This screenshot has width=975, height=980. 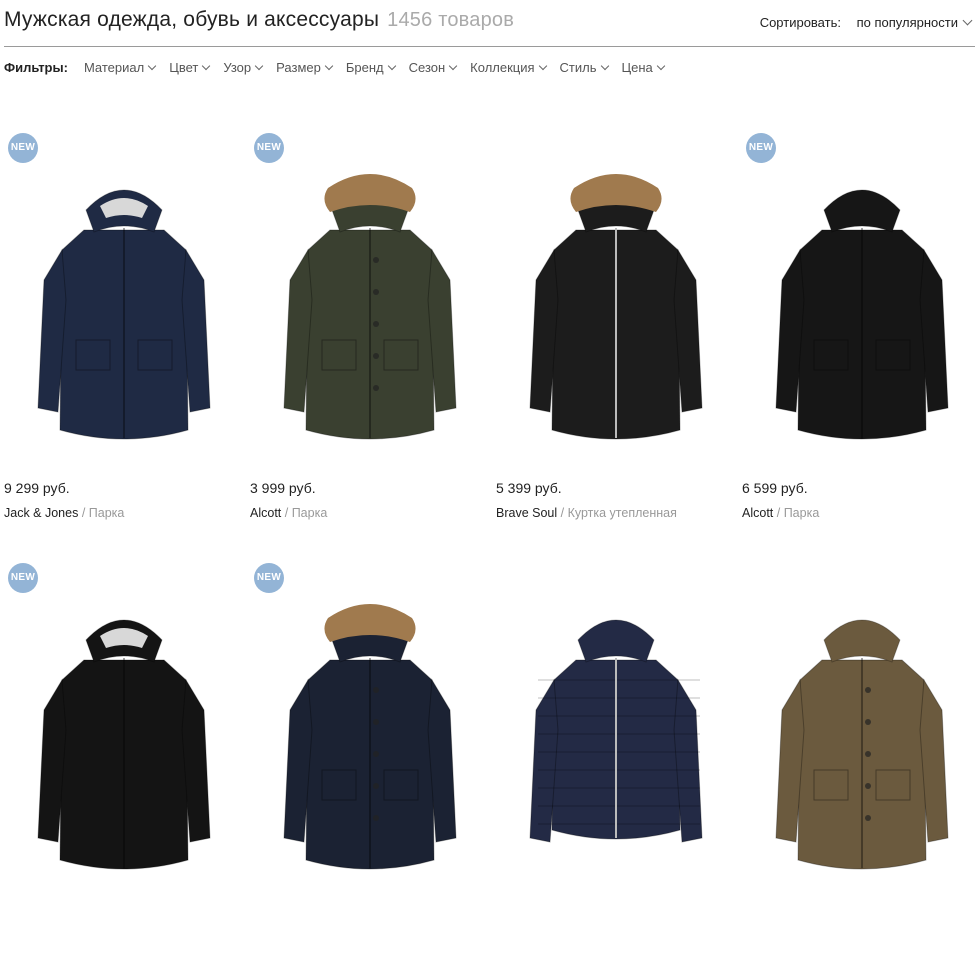 What do you see at coordinates (36, 67) in the screenshot?
I see `filters-label: Фильтры:` at bounding box center [36, 67].